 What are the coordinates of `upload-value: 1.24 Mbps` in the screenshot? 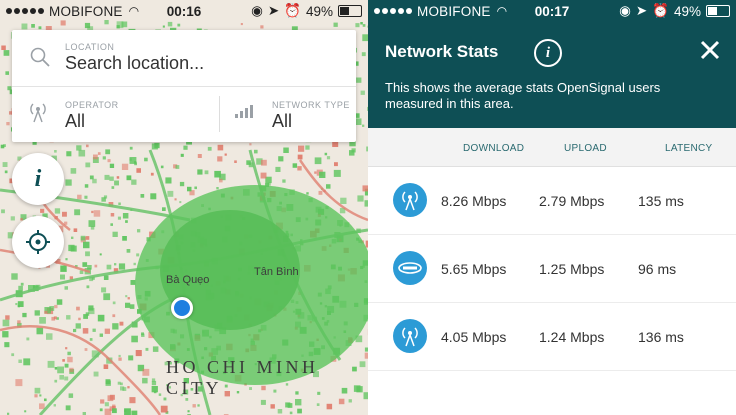 It's located at (572, 337).